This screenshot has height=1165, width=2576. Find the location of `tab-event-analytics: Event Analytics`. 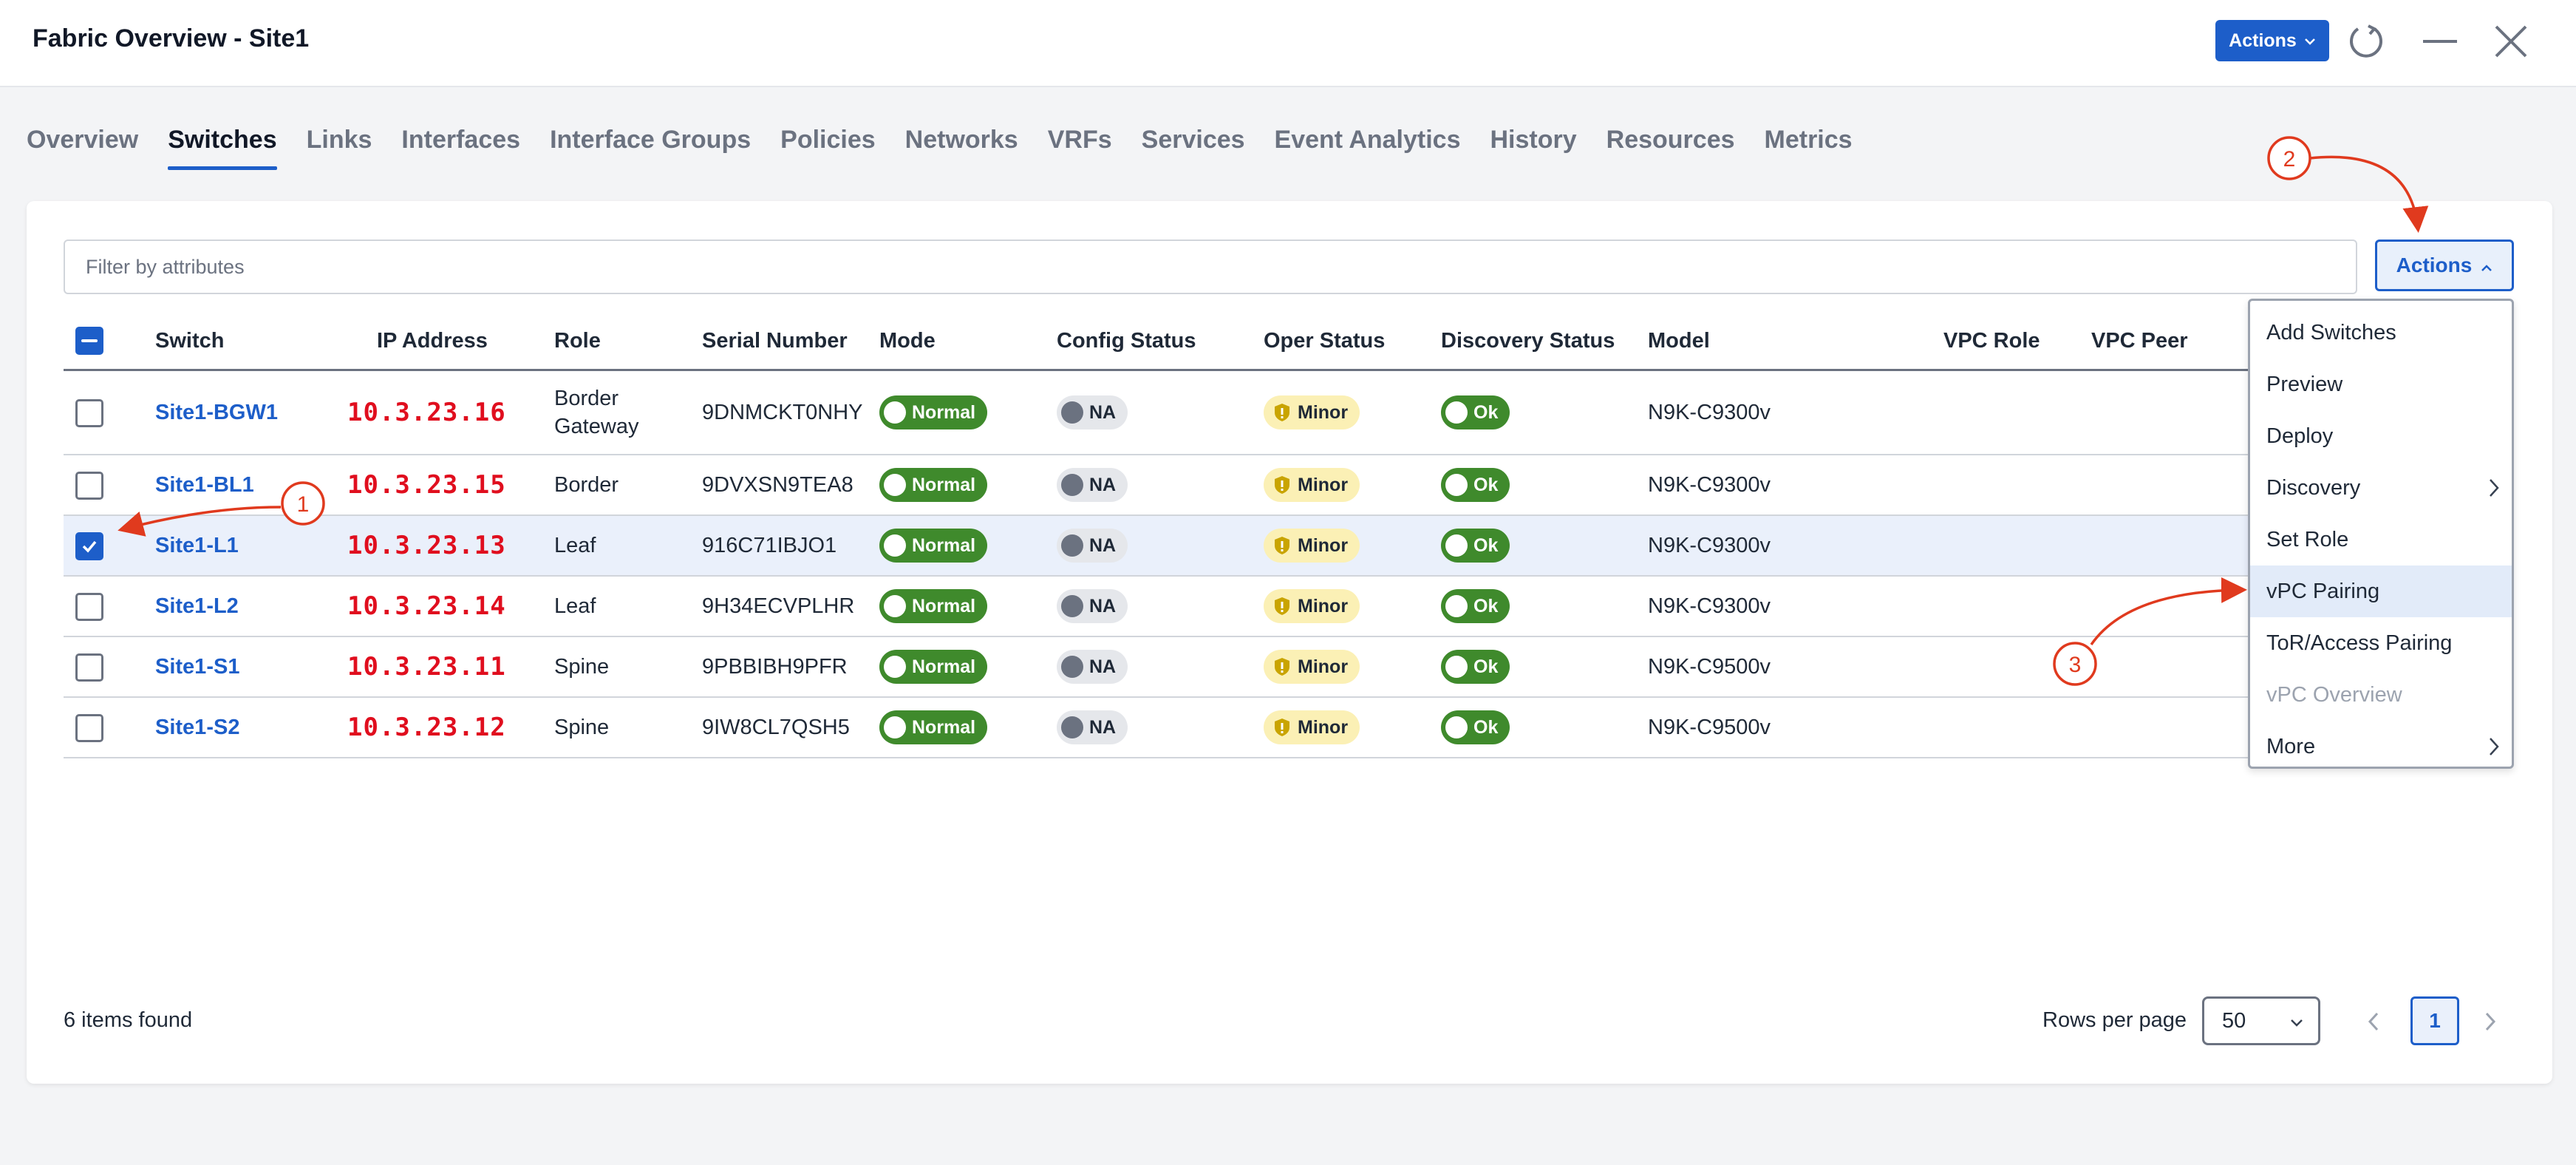

tab-event-analytics: Event Analytics is located at coordinates (1368, 148).